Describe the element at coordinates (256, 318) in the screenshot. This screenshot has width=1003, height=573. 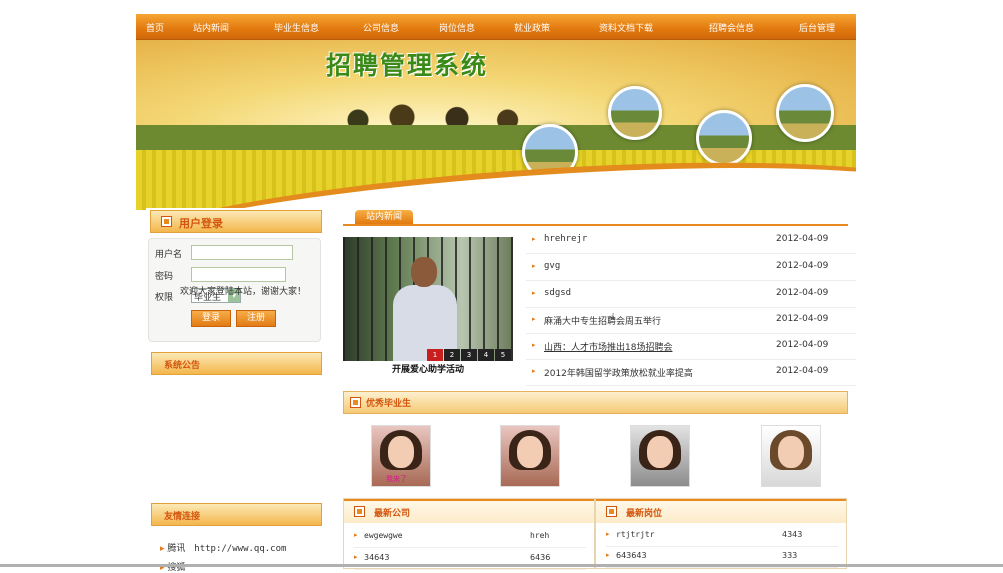
I see `register-button: 注册` at that location.